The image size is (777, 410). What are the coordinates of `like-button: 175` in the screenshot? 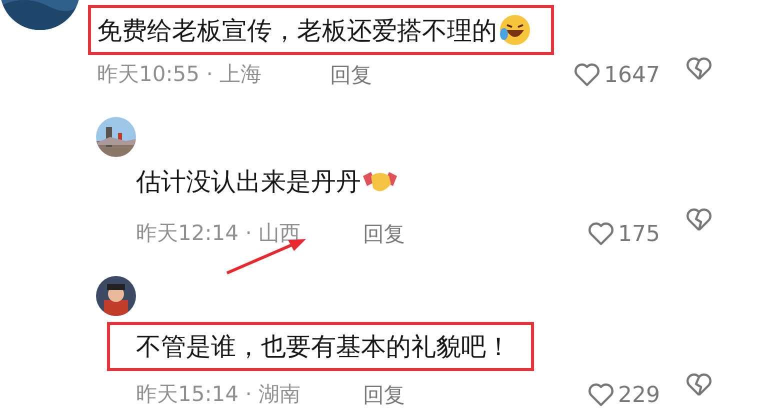 It's located at (624, 234).